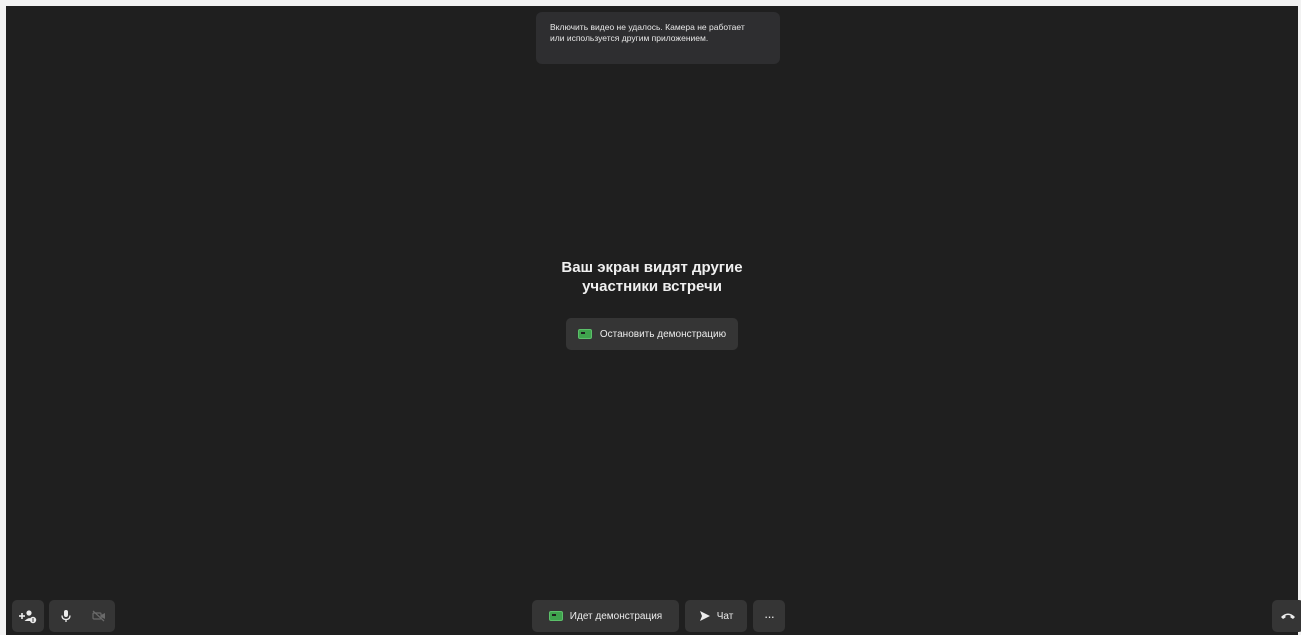 Image resolution: width=1301 pixels, height=635 pixels. Describe the element at coordinates (616, 616) in the screenshot. I see `demonstration-status-label: Идет демонстрация` at that location.